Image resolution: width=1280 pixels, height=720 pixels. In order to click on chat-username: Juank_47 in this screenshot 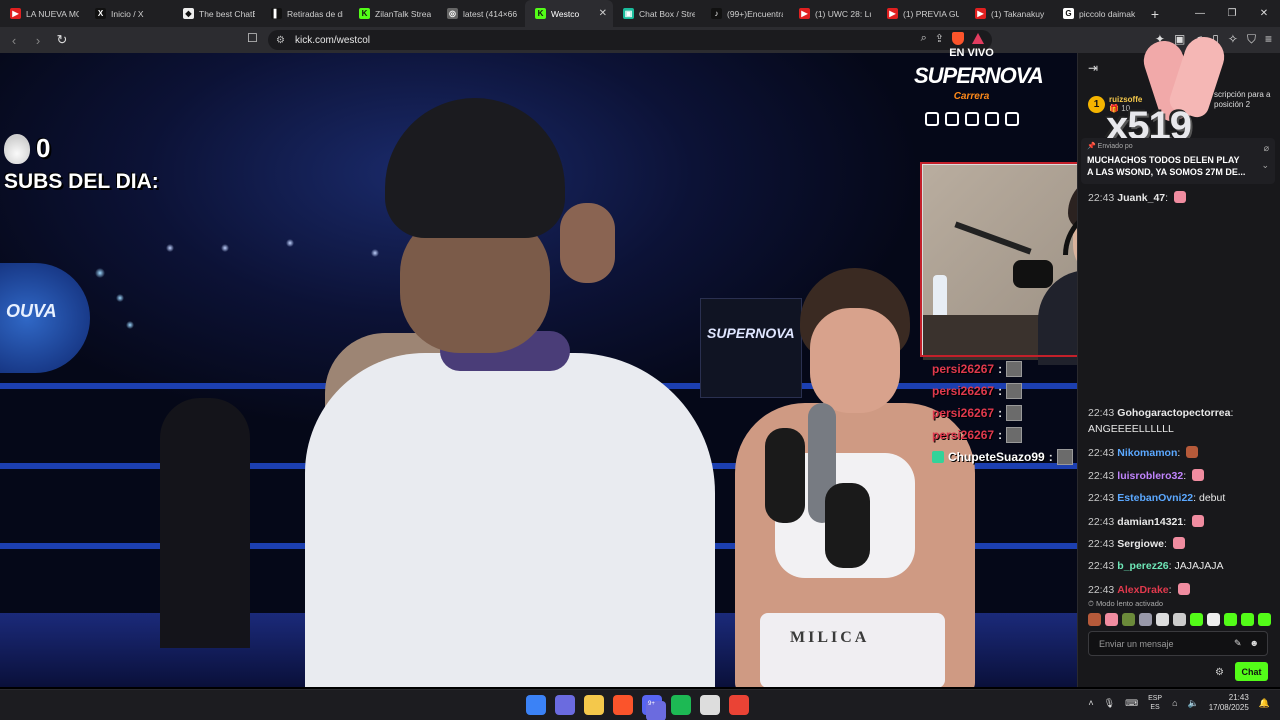, I will do `click(1141, 198)`.